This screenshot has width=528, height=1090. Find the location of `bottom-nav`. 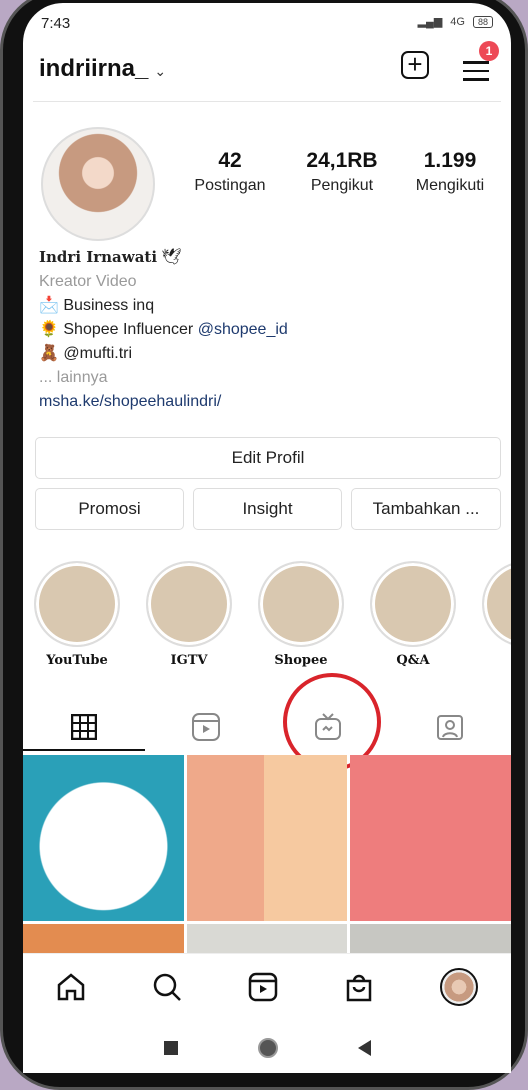

bottom-nav is located at coordinates (267, 986).